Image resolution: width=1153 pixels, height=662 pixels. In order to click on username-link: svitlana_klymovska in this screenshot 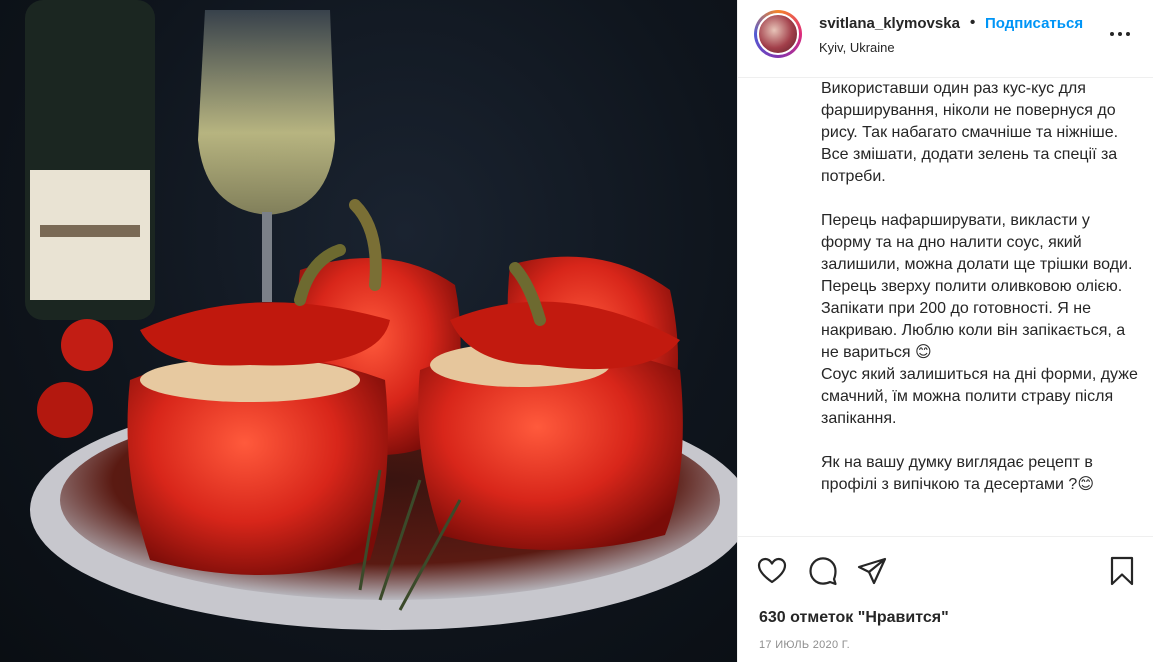, I will do `click(894, 23)`.